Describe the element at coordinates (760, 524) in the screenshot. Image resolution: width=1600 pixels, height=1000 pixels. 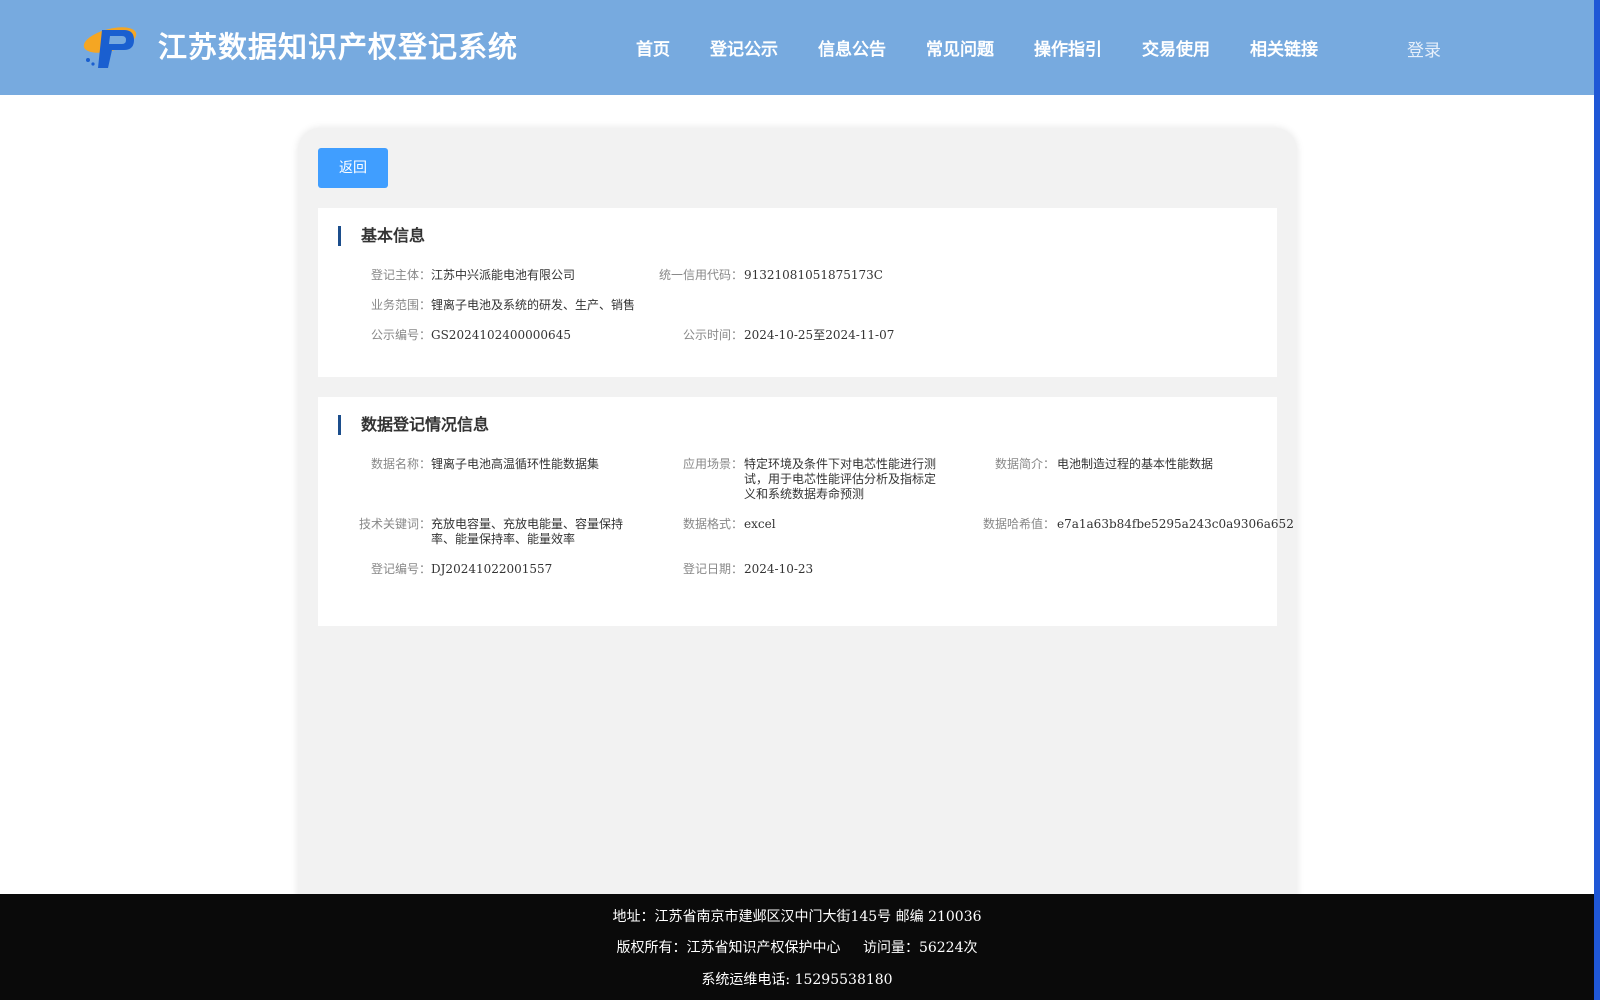
I see `field-value: excel` at that location.